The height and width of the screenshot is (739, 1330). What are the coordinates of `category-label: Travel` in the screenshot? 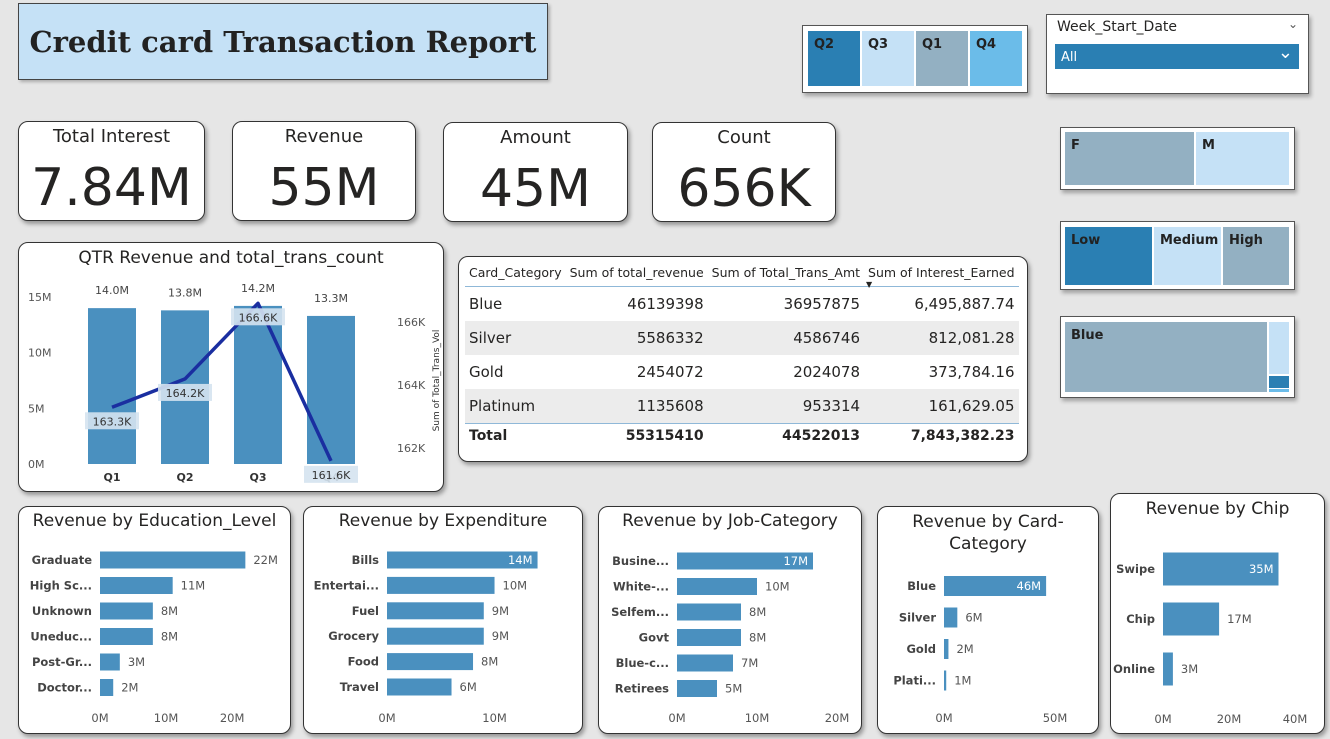 It's located at (359, 687).